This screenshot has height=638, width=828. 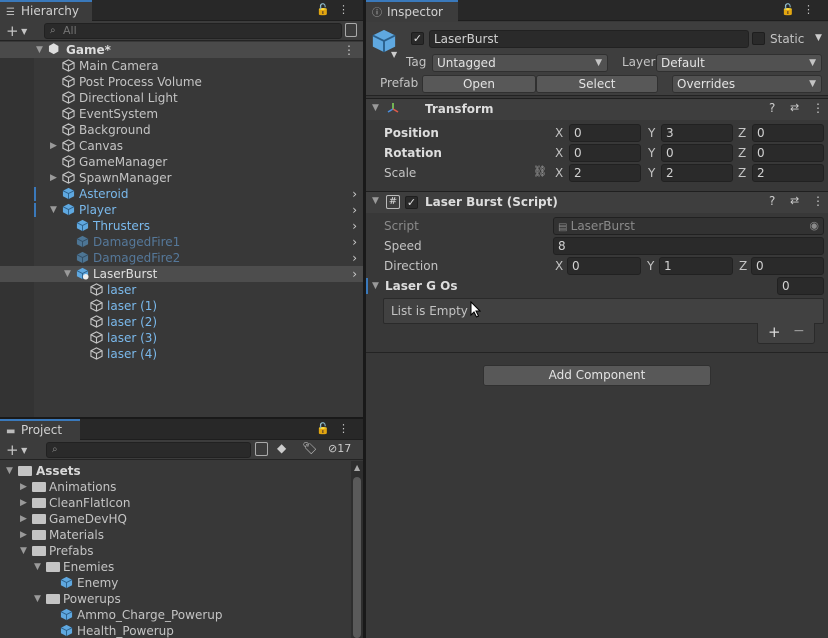 I want to click on project-item-enemy: Enemy, so click(x=181, y=583).